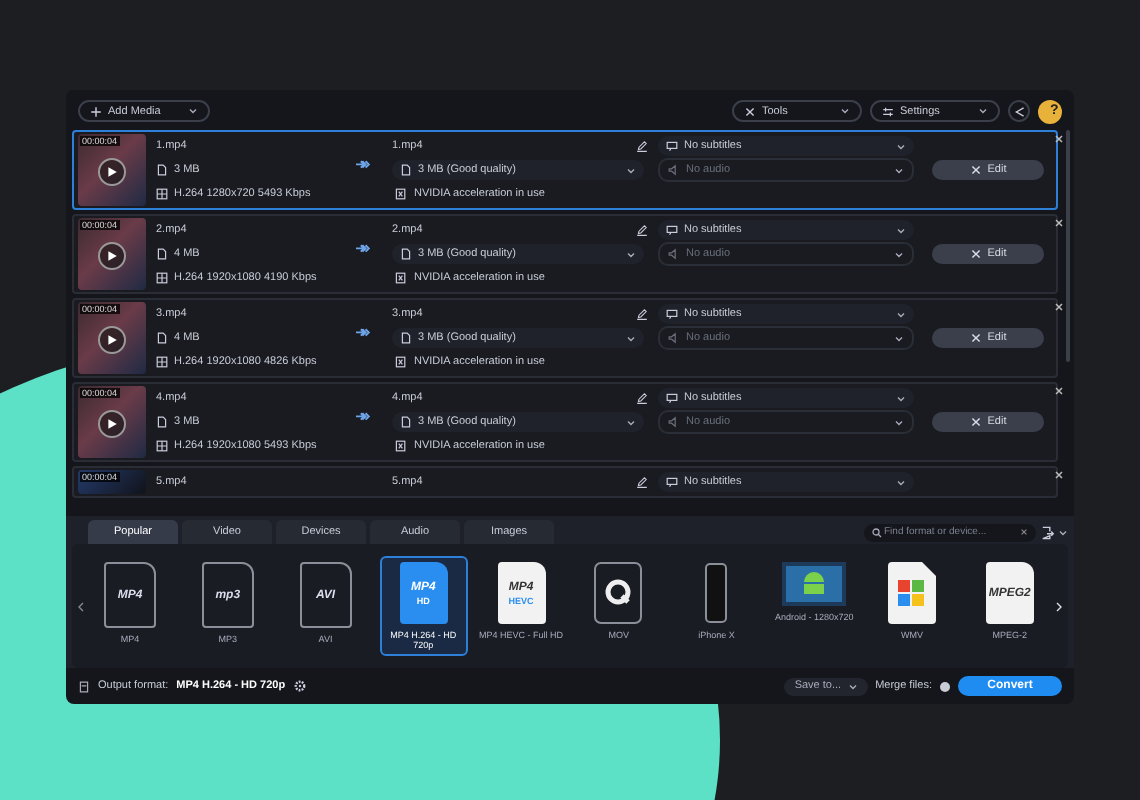 The width and height of the screenshot is (1140, 800). What do you see at coordinates (877, 532) in the screenshot?
I see `search-icon` at bounding box center [877, 532].